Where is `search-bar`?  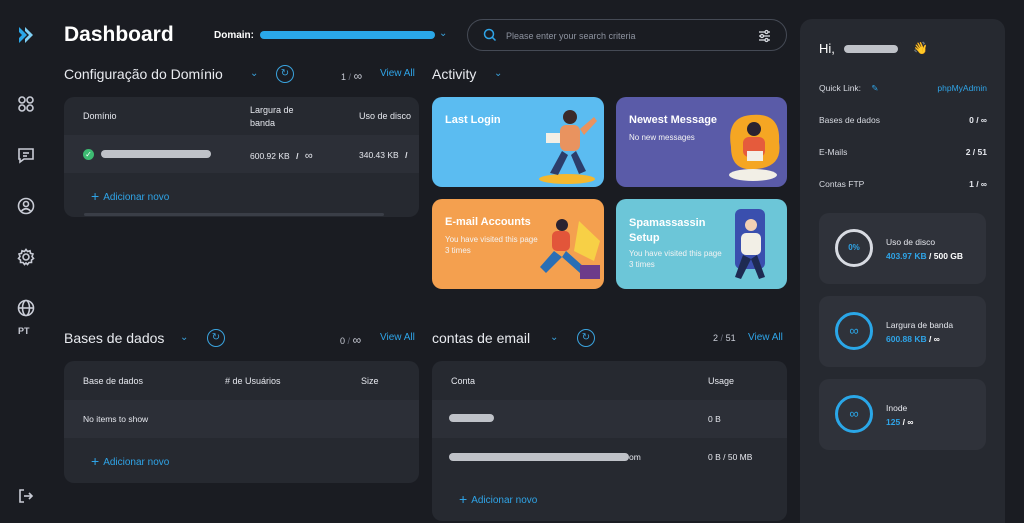
search-bar is located at coordinates (627, 35).